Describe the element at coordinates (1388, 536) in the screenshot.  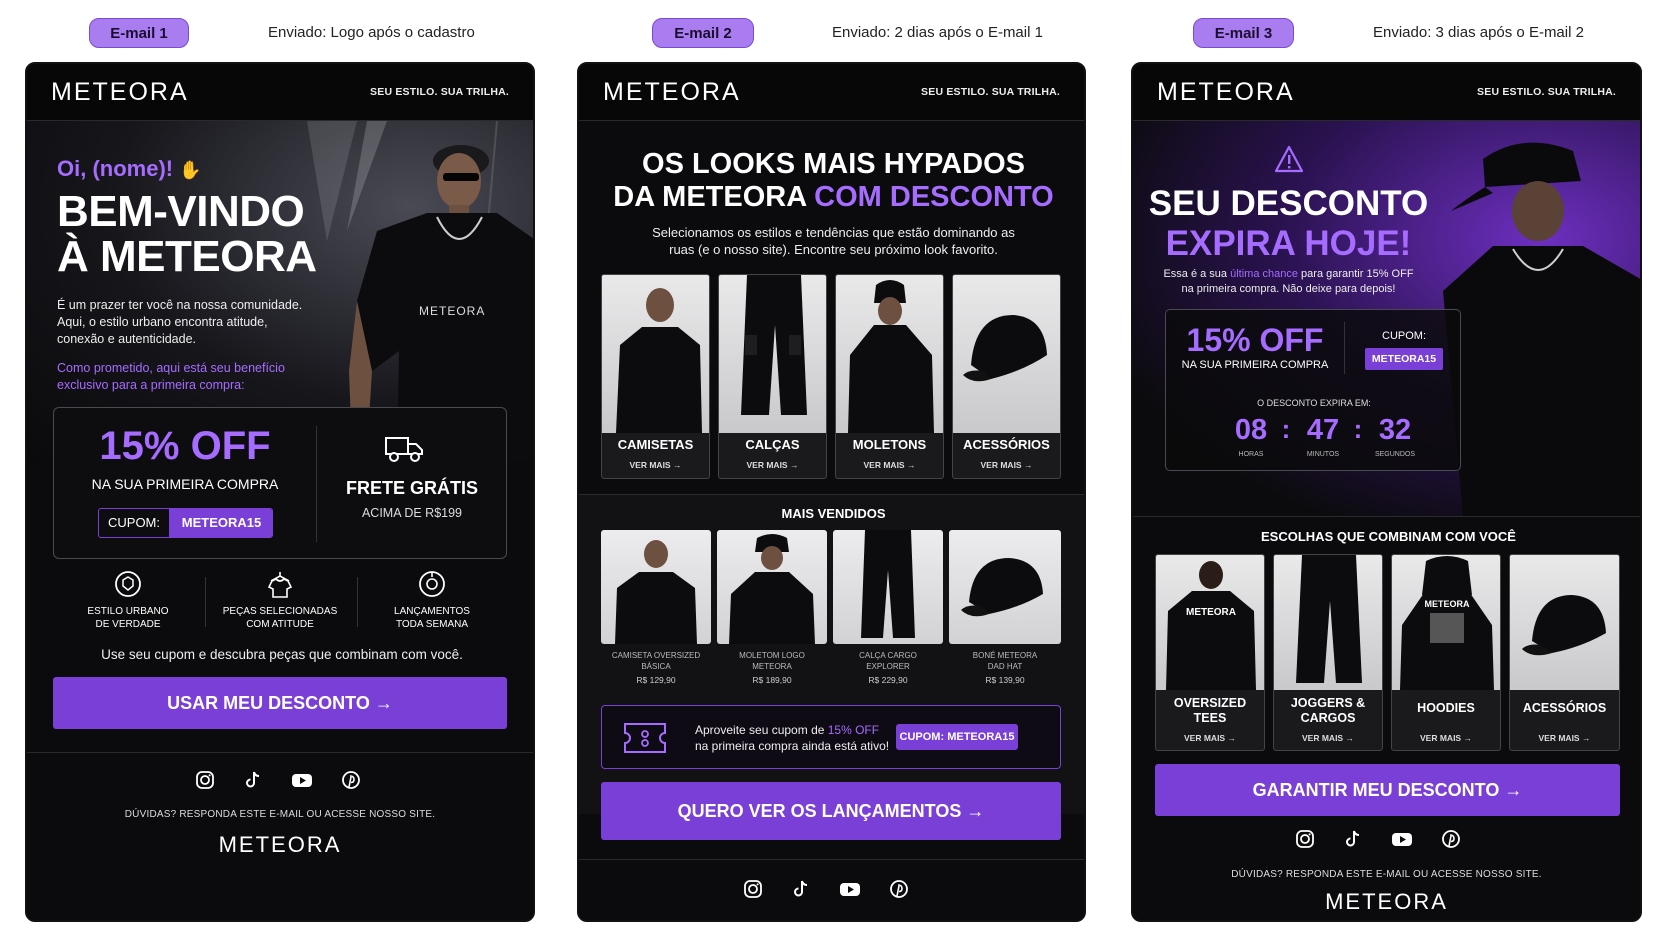
I see `picks-title: ESCOLHAS QUE COMBINAM COM VOCÊ` at that location.